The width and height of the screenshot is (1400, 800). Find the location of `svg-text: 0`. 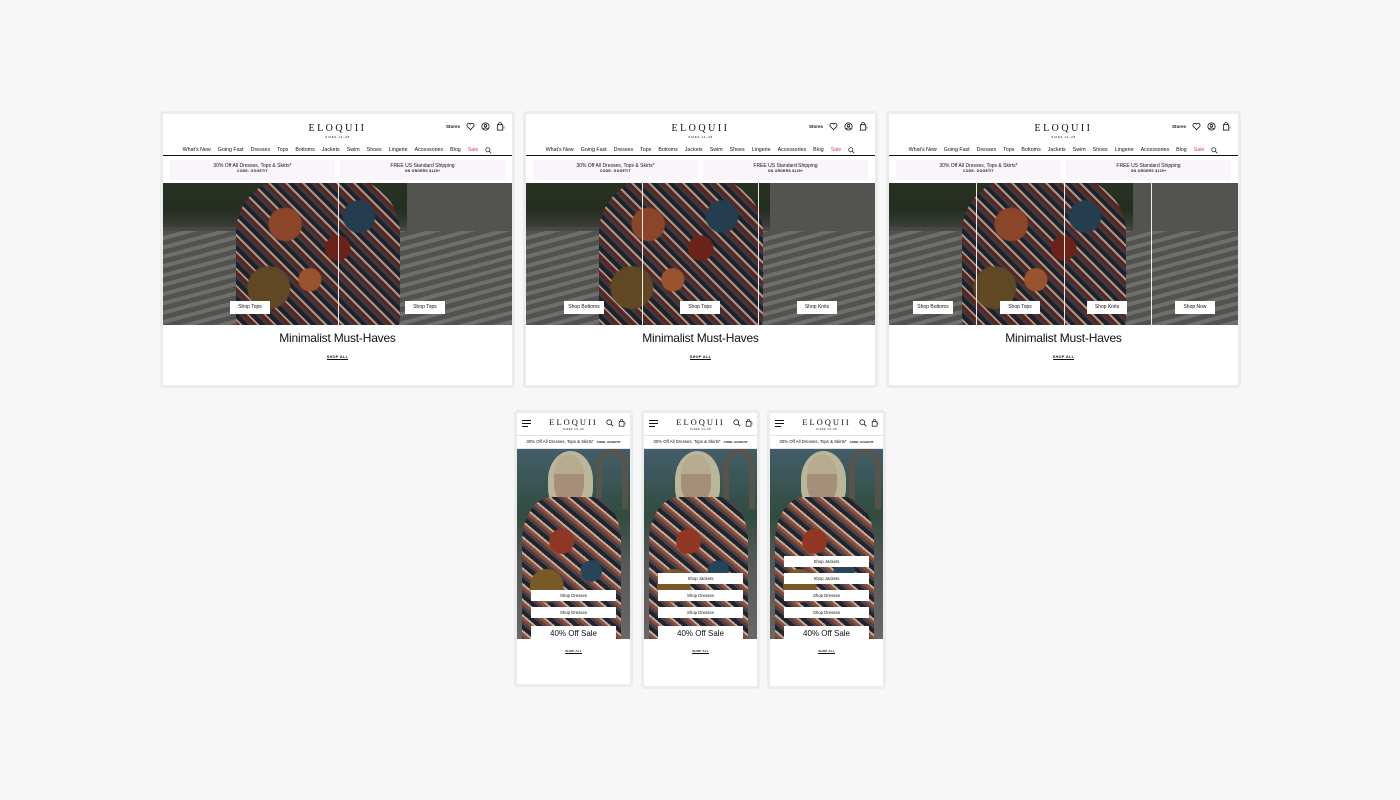

svg-text: 0 is located at coordinates (1230, 127).